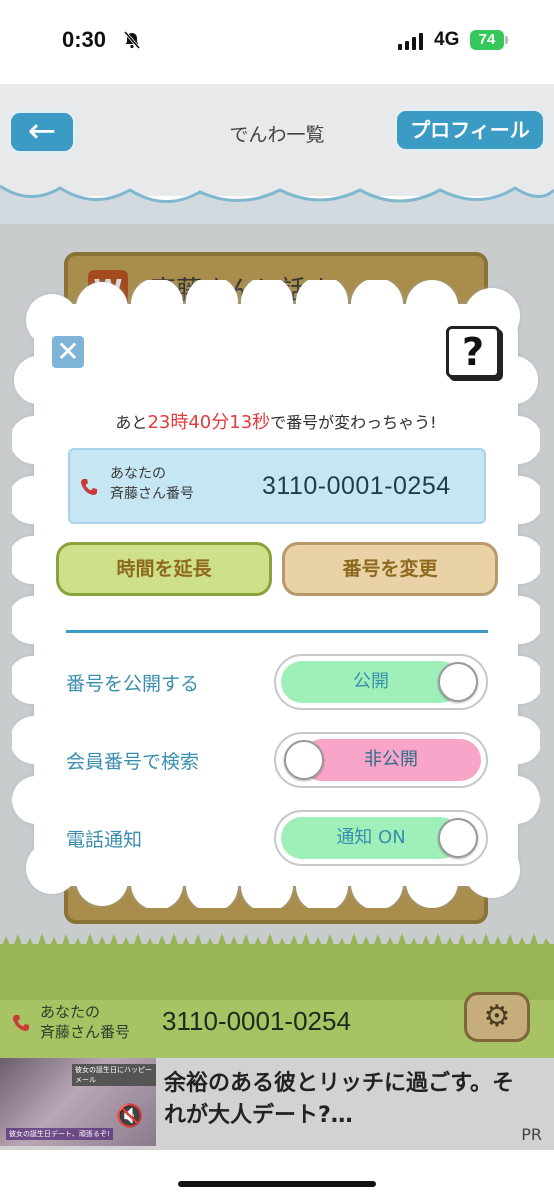  What do you see at coordinates (371, 682) in the screenshot?
I see `publish-toggle-state: 公開` at bounding box center [371, 682].